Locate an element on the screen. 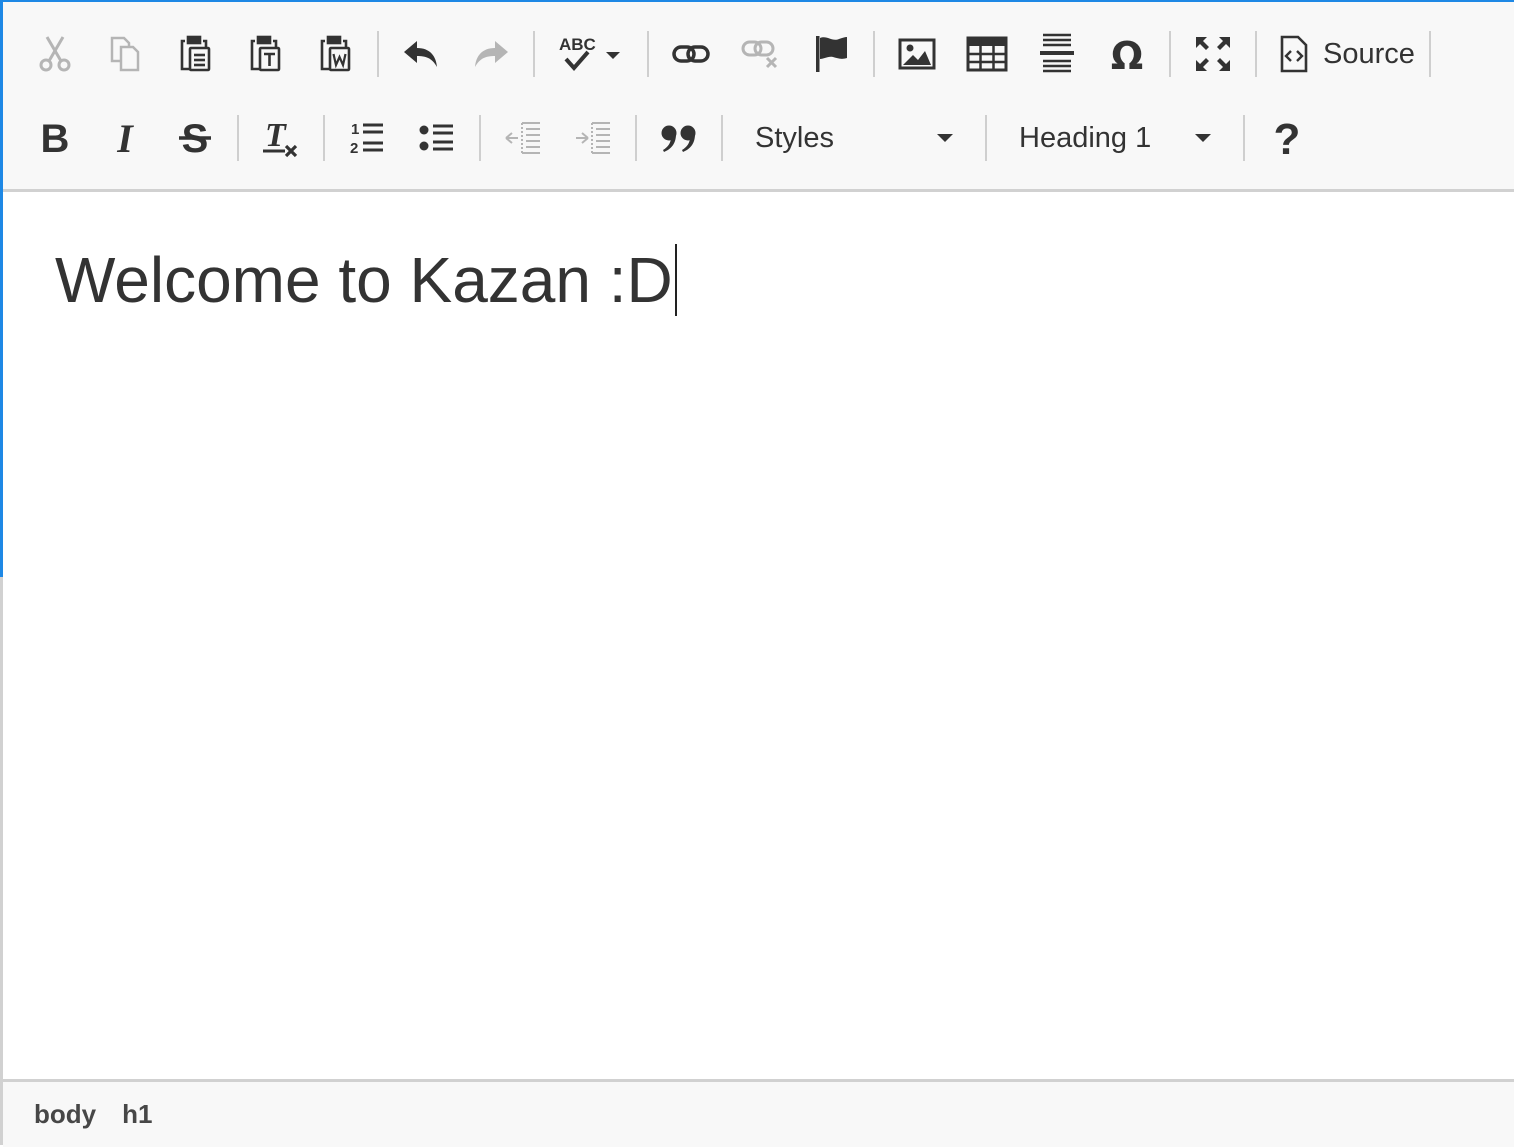 The image size is (1514, 1147). paste-icon is located at coordinates (195, 53).